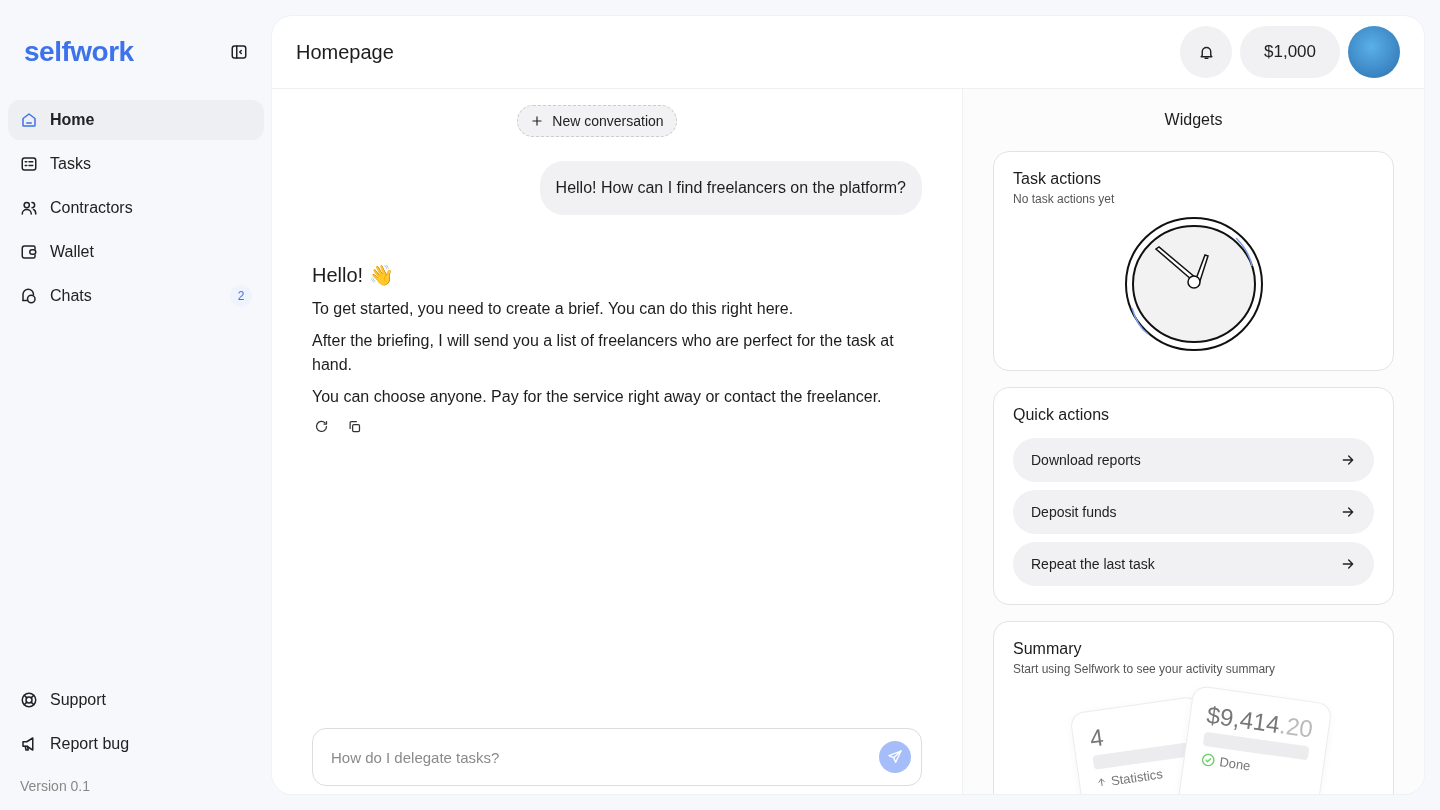 This screenshot has width=1440, height=810. I want to click on reply-paragraph: After the briefing, I will send you a list of freelancers who are perfect for the task at hand., so click(603, 353).